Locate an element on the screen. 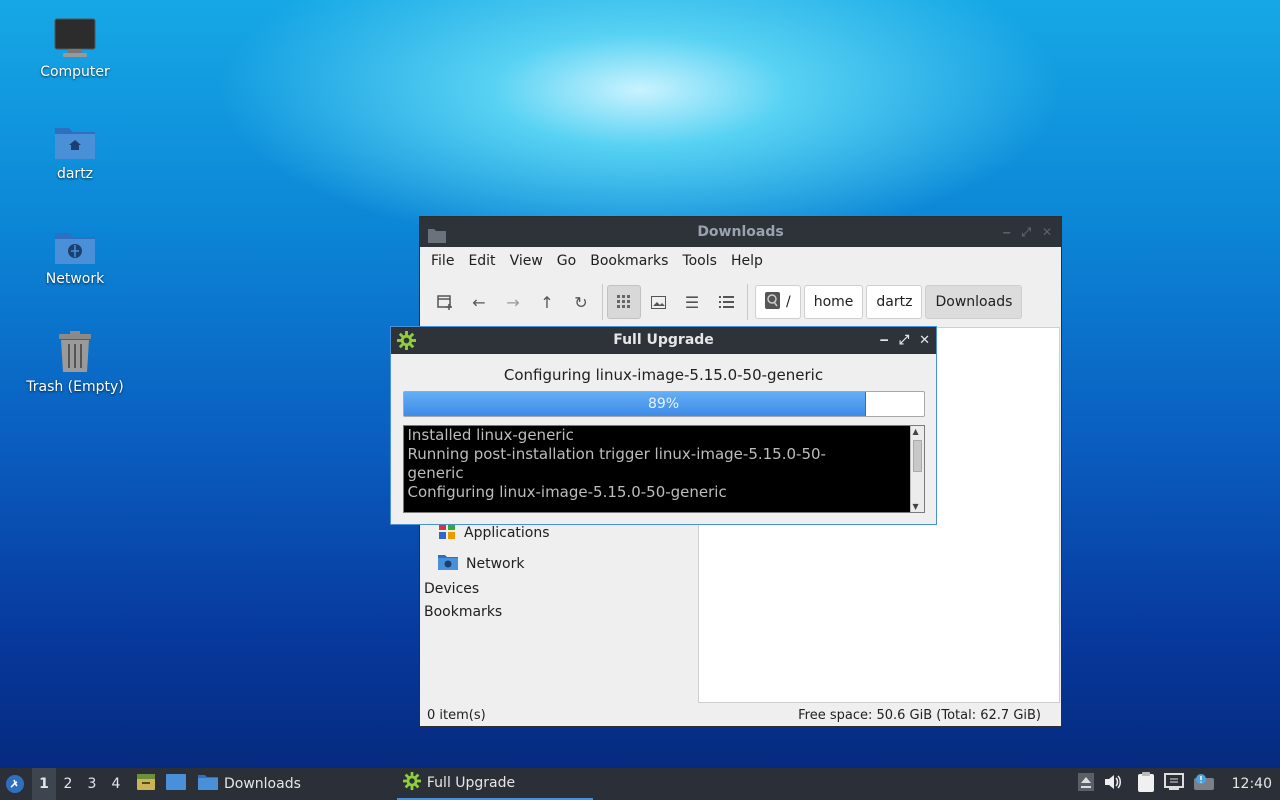 The image size is (1280, 800). progress-label: 89% is located at coordinates (663, 404).